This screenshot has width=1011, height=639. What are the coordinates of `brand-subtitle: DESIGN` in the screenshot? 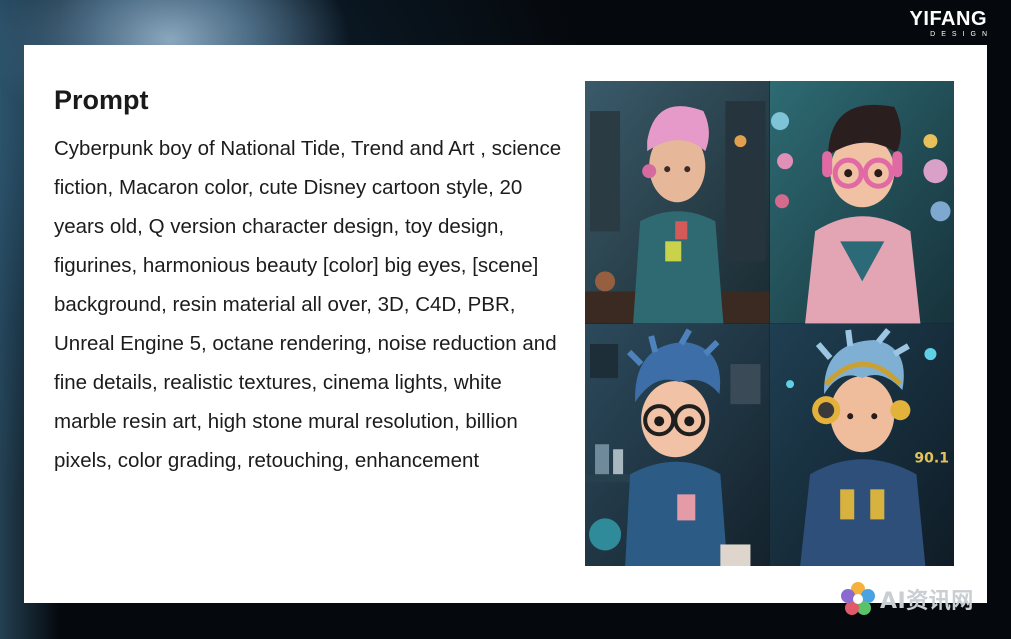 It's located at (961, 34).